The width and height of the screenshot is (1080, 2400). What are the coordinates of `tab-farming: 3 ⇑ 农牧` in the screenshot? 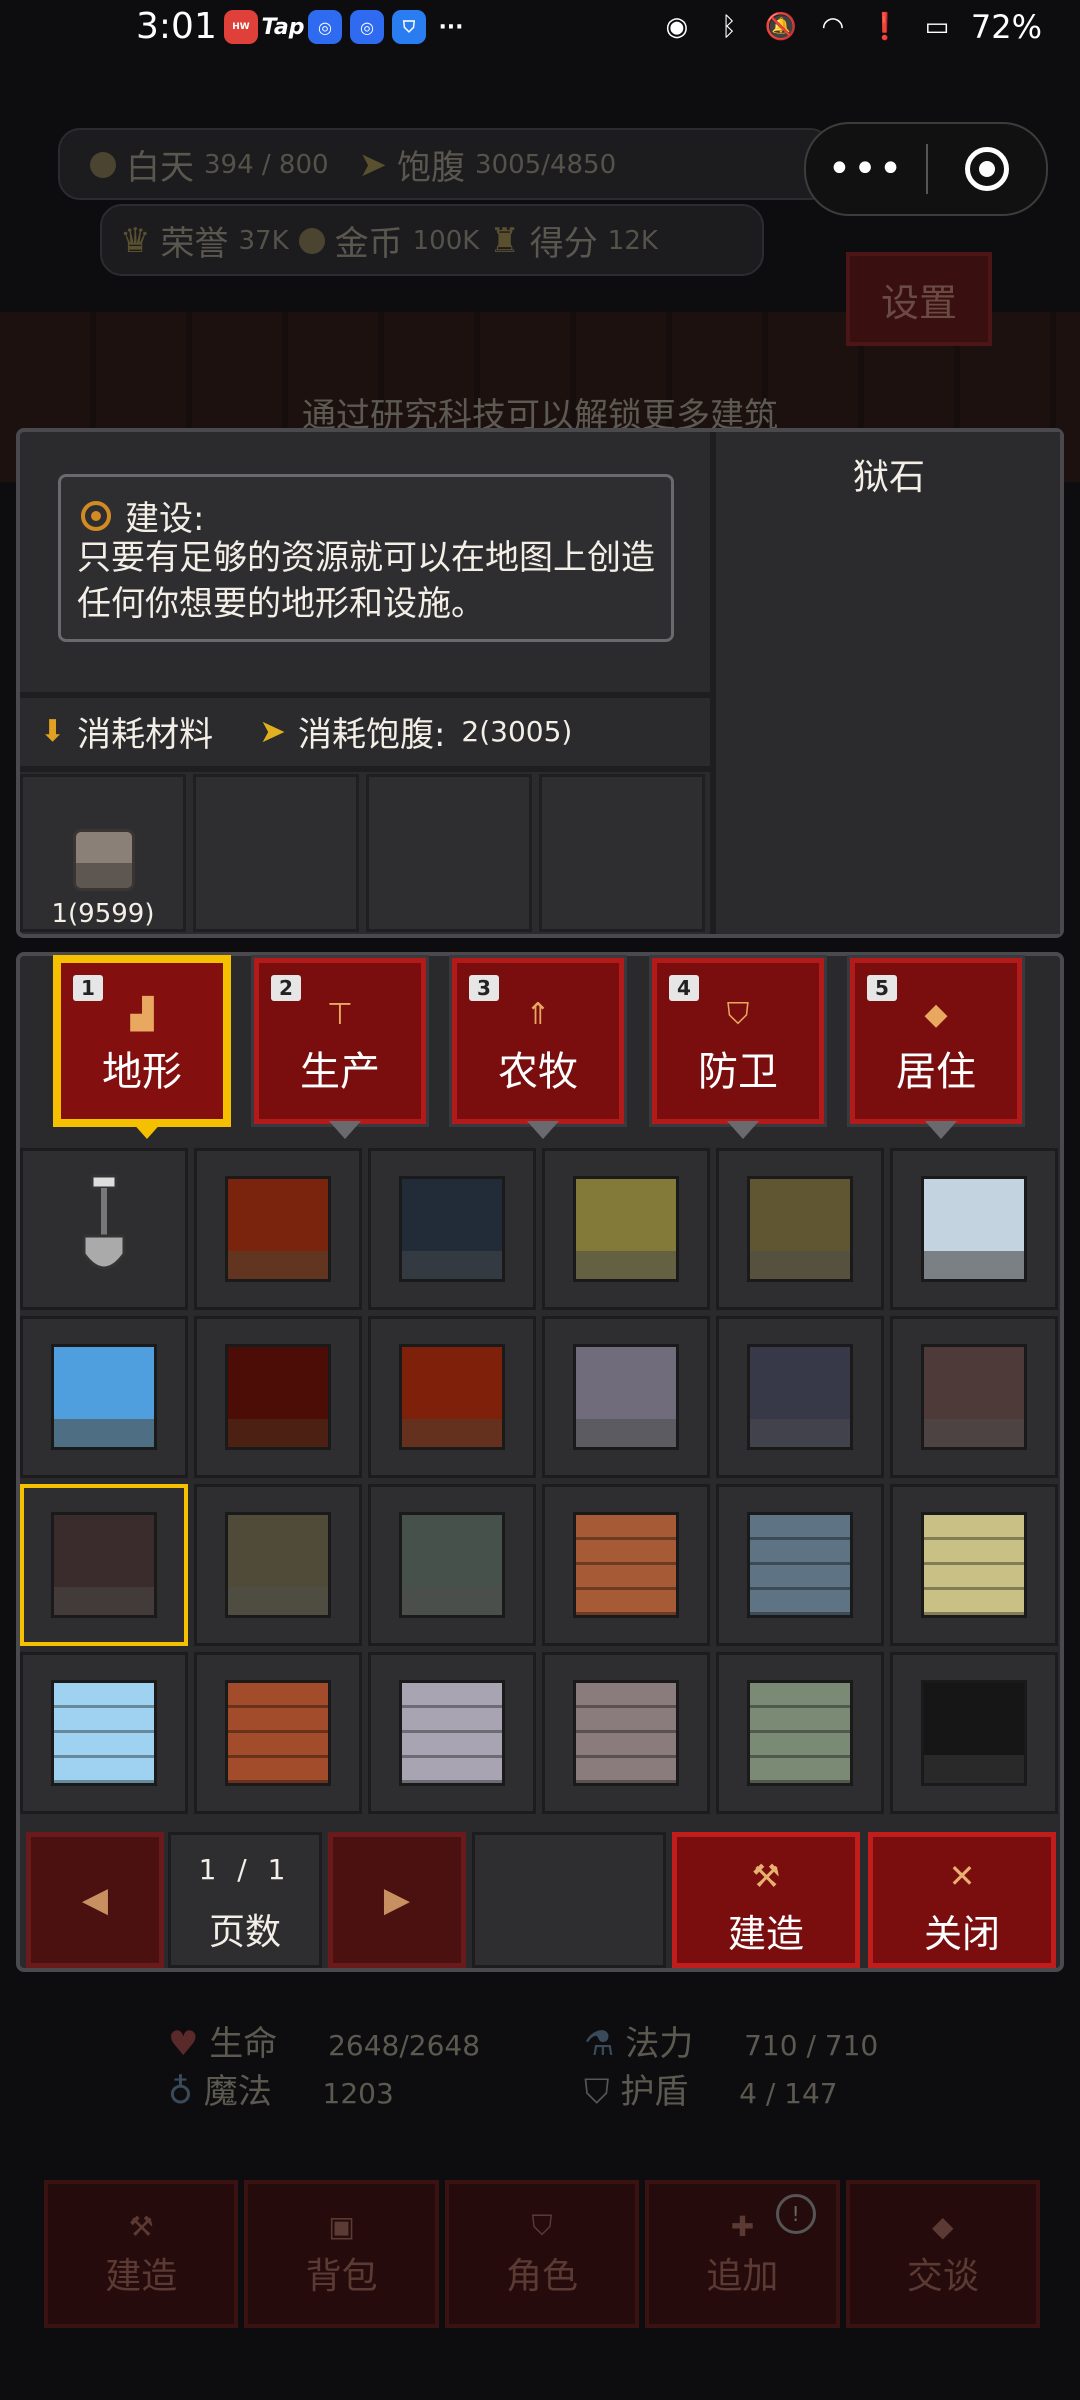 It's located at (538, 1047).